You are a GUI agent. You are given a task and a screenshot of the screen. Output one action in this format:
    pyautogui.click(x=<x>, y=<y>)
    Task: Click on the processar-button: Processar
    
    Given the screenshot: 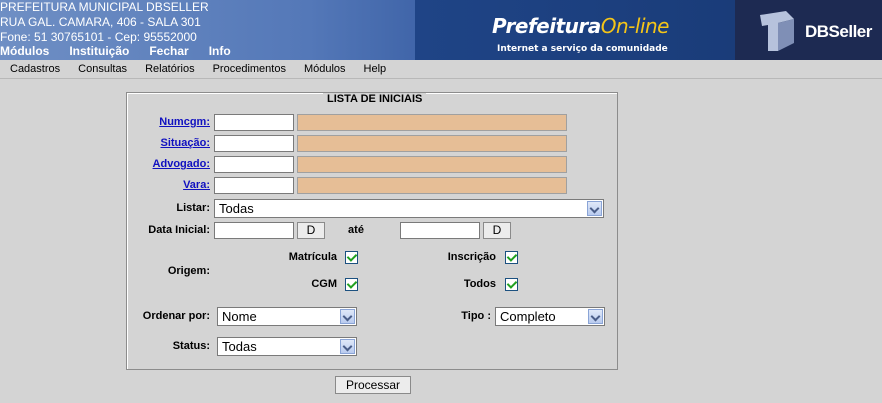 What is the action you would take?
    pyautogui.click(x=373, y=385)
    